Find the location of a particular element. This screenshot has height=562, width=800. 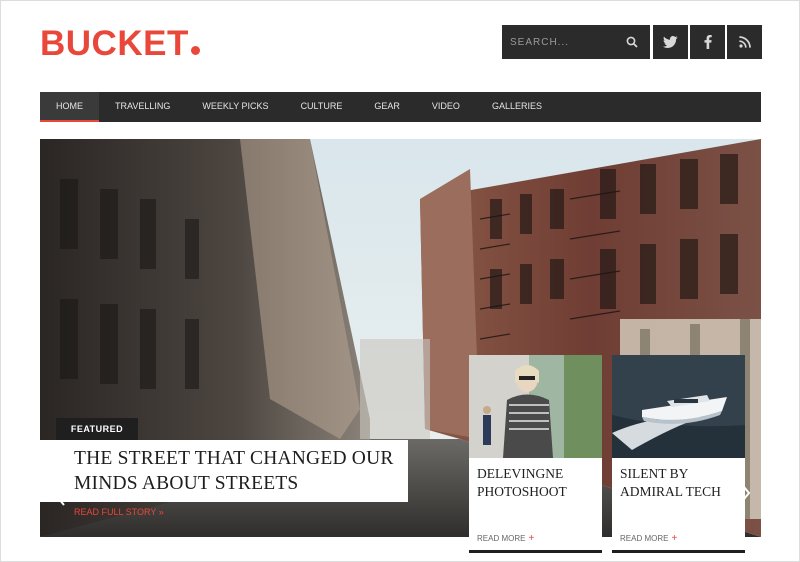

facebook-button is located at coordinates (707, 42).